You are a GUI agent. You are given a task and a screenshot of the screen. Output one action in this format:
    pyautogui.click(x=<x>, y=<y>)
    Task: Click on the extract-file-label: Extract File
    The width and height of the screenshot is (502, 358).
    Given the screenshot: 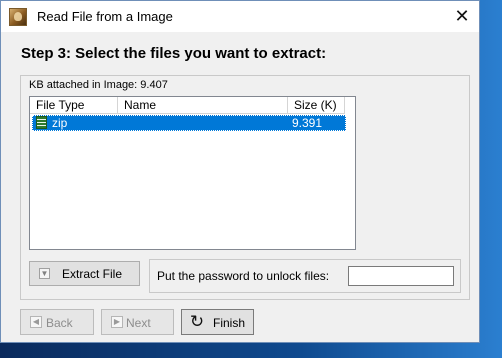 What is the action you would take?
    pyautogui.click(x=92, y=274)
    